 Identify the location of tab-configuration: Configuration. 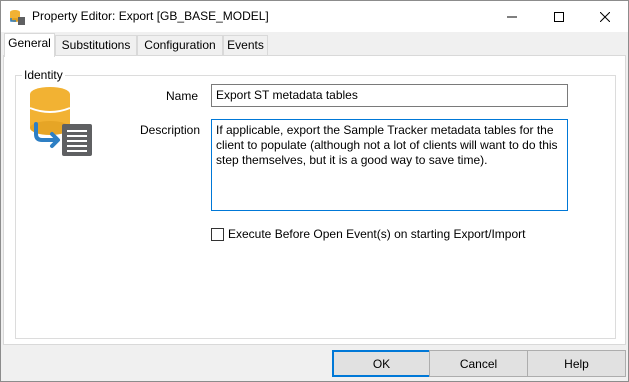
(180, 45).